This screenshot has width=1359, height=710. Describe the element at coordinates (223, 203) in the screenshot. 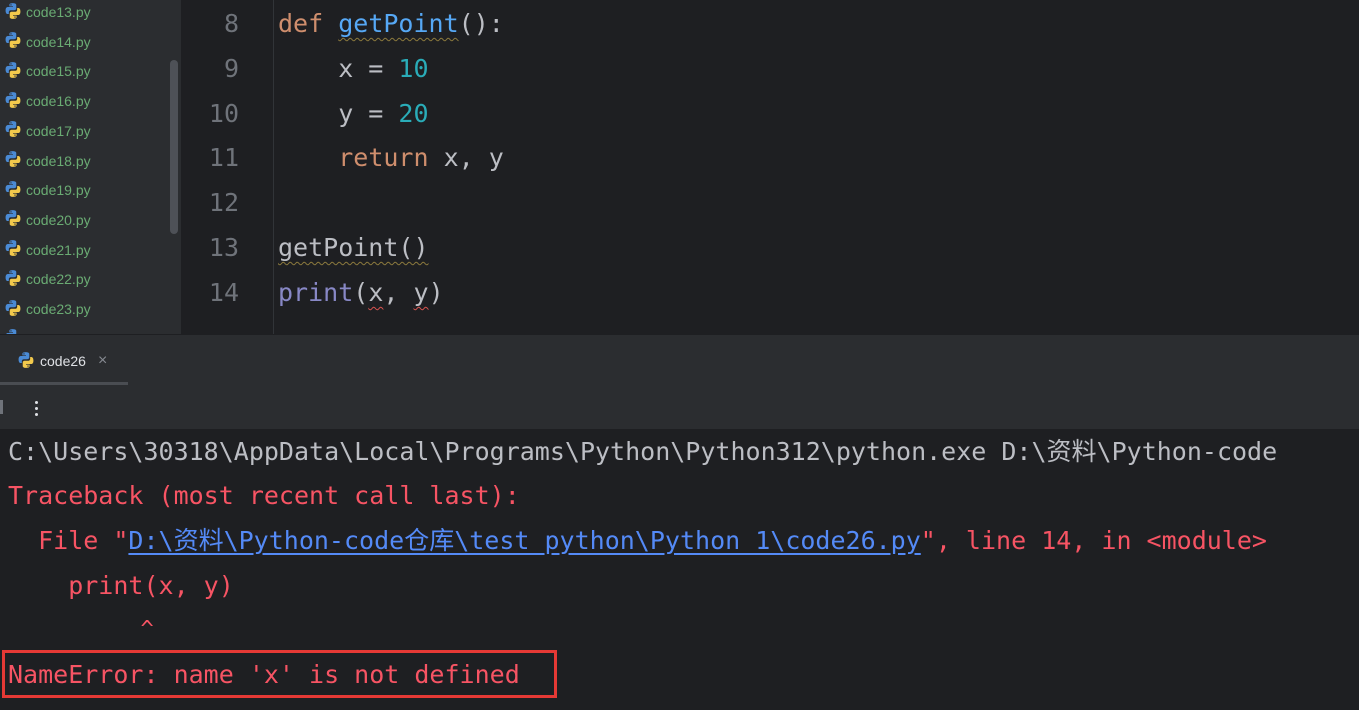

I see `line-number: 12` at that location.